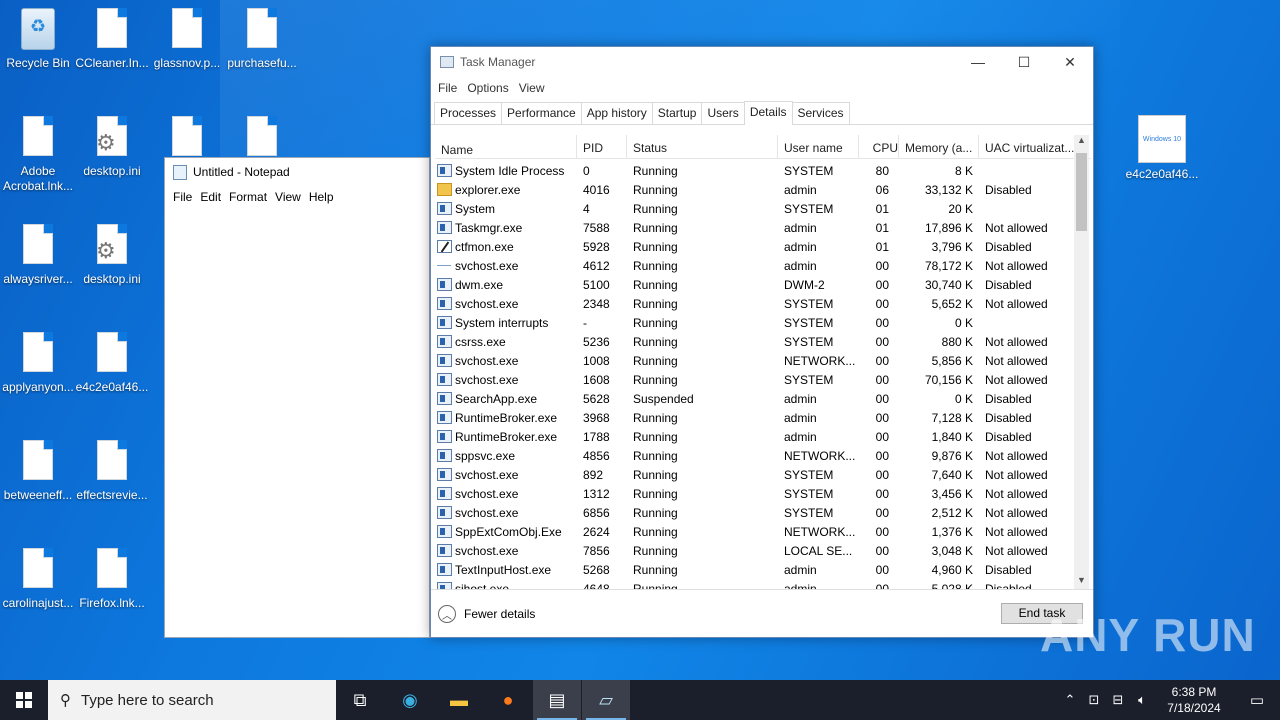 The image size is (1280, 720). Describe the element at coordinates (1024, 62) in the screenshot. I see `maximize-button: ☐` at that location.